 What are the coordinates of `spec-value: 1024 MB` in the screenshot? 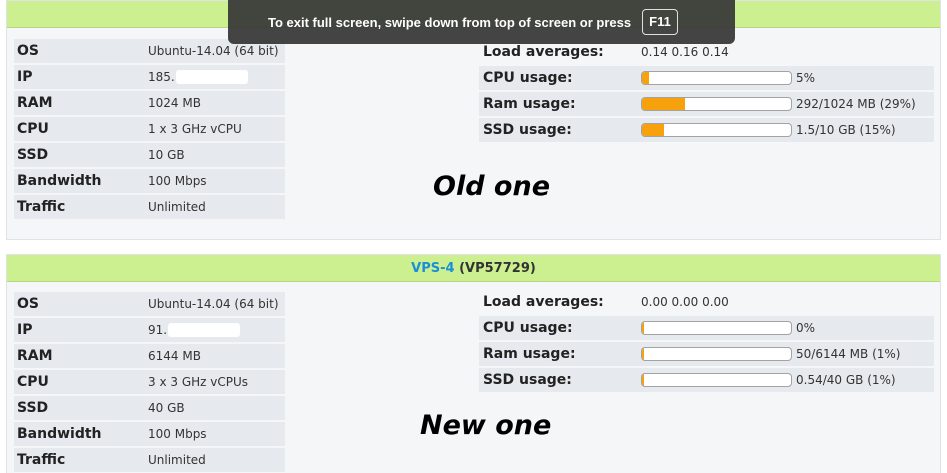 It's located at (215, 103).